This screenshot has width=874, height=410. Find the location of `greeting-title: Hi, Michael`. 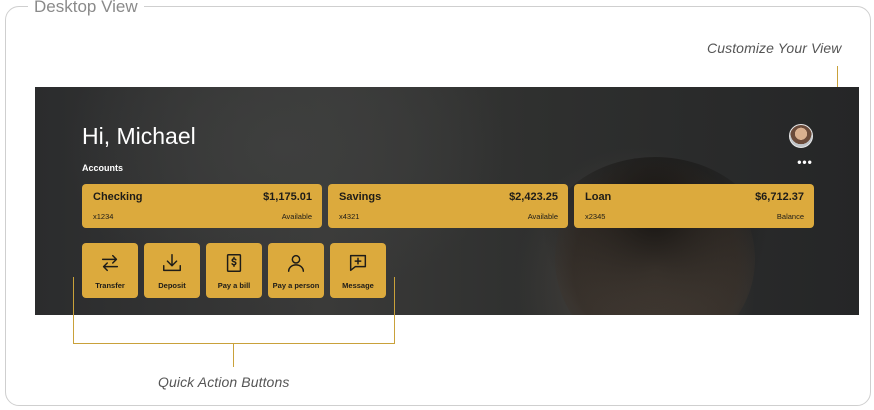

greeting-title: Hi, Michael is located at coordinates (139, 136).